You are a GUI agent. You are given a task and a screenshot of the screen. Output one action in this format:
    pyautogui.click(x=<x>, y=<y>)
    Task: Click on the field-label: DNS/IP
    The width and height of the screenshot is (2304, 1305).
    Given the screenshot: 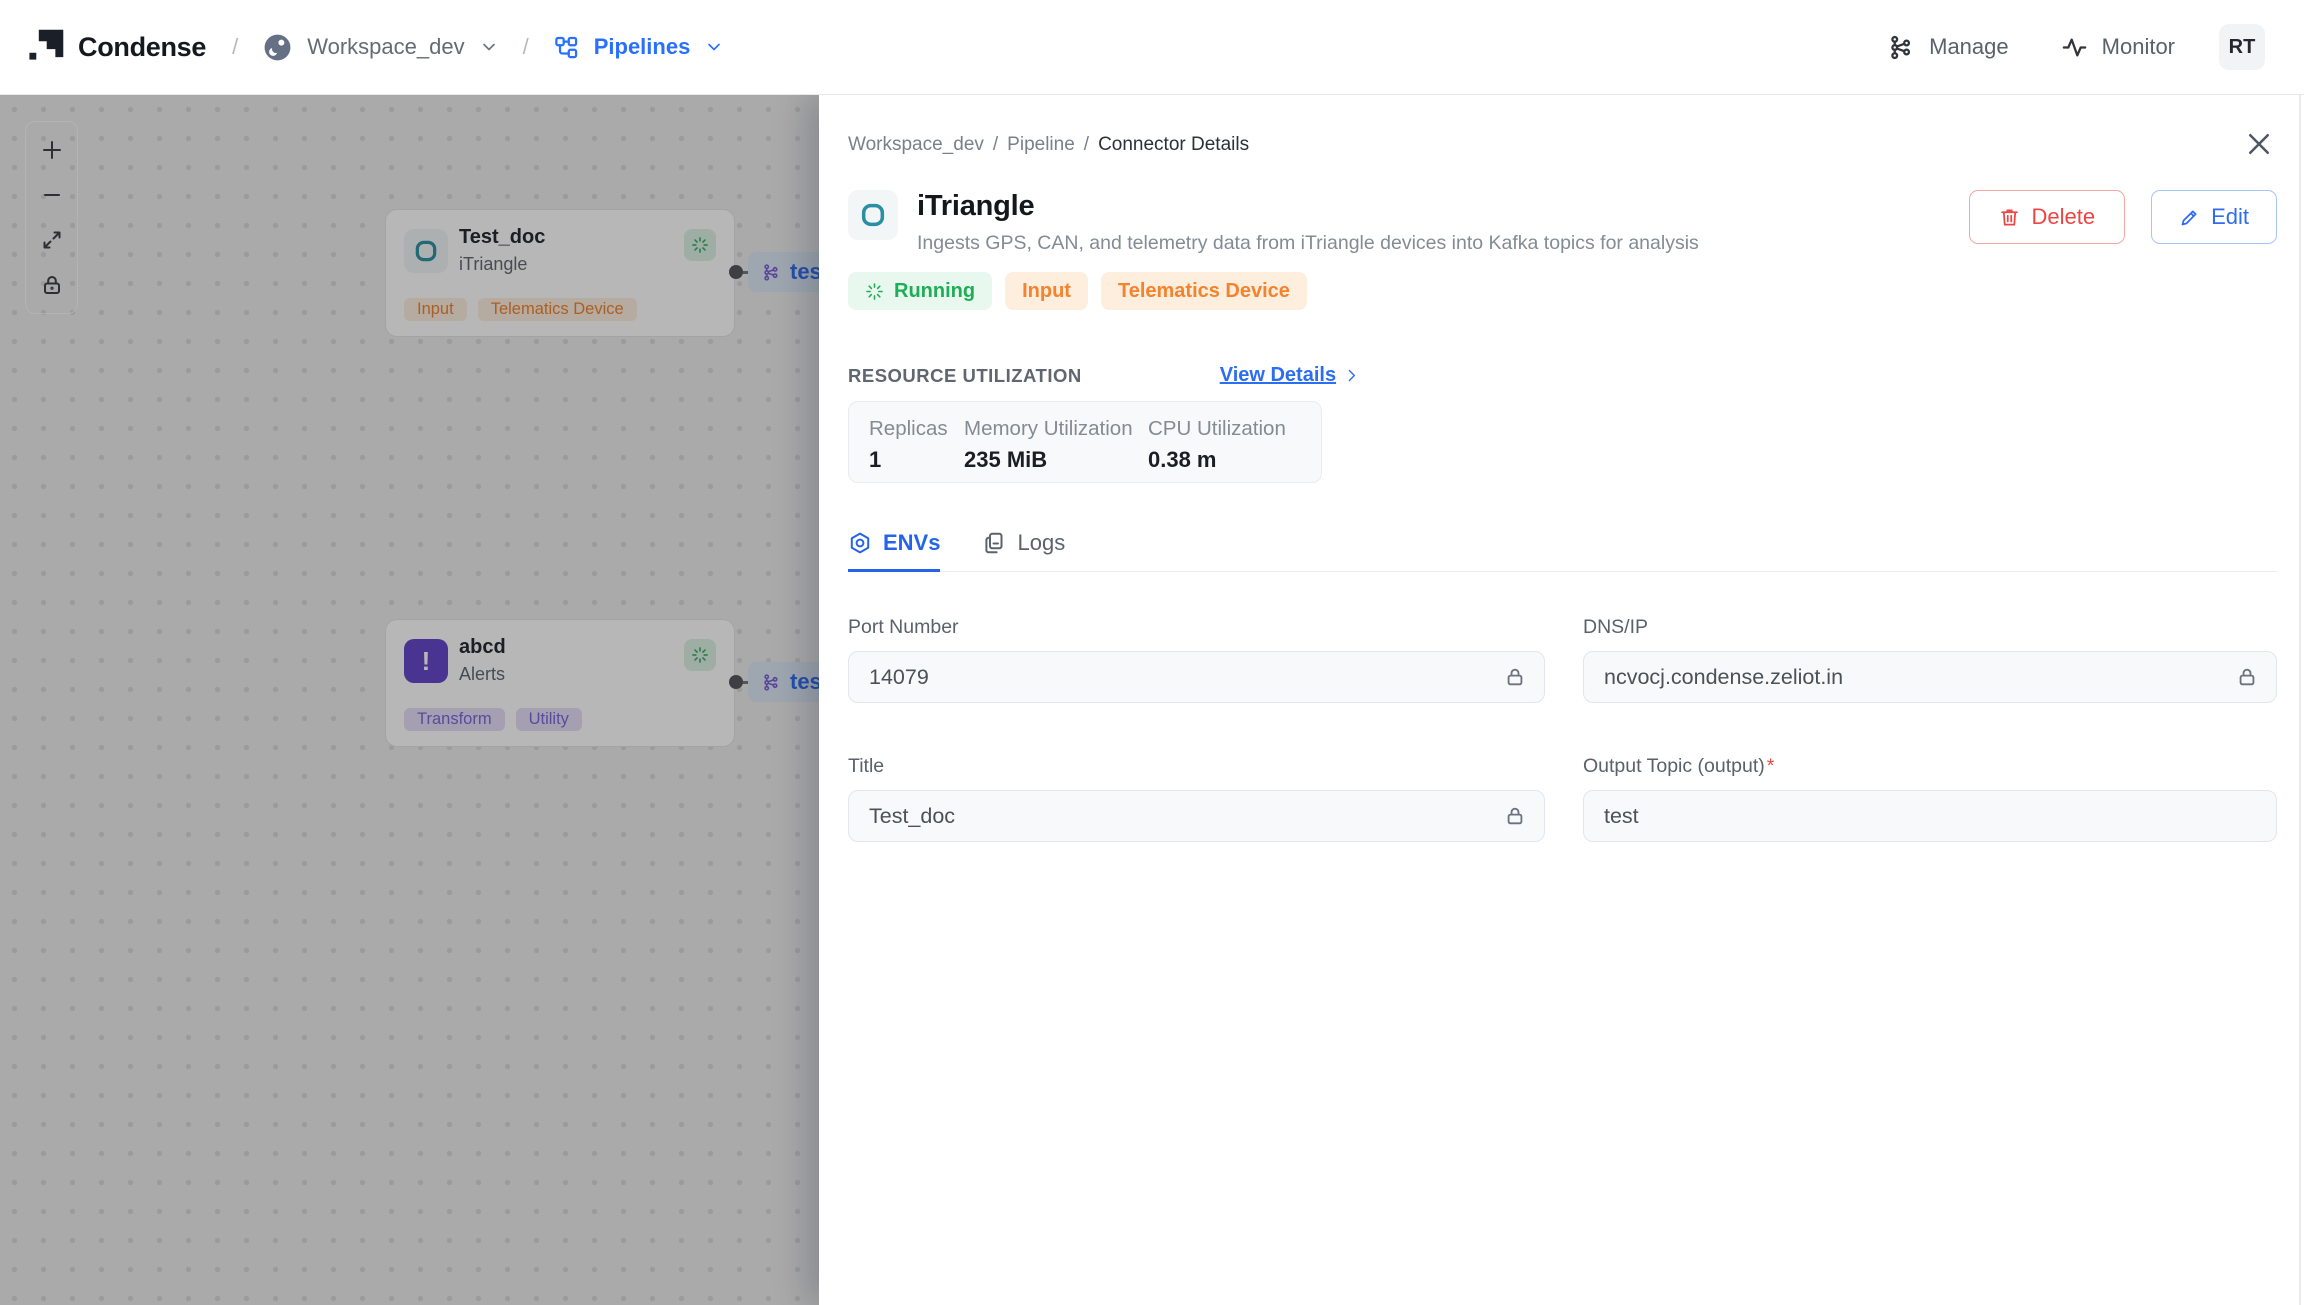 What is the action you would take?
    pyautogui.click(x=1616, y=627)
    